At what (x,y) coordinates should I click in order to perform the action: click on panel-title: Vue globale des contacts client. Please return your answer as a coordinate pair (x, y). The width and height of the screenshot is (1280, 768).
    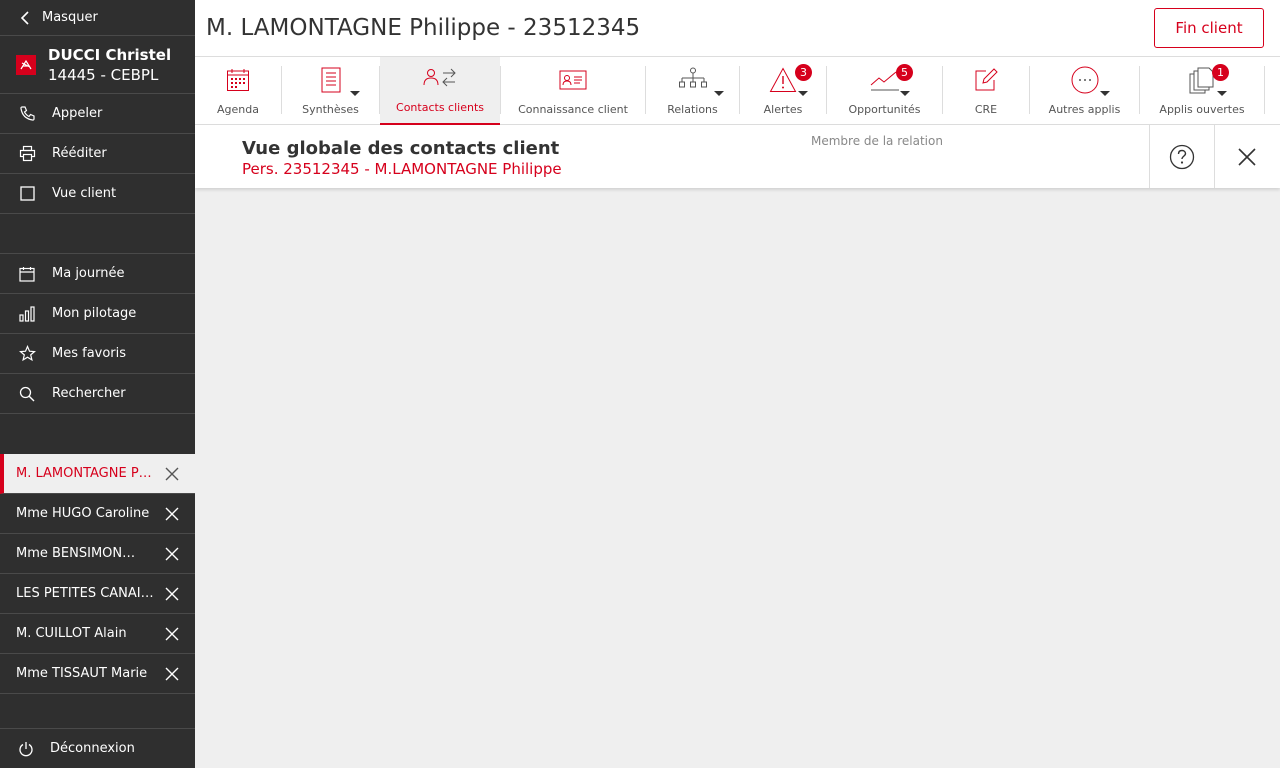
    Looking at the image, I should click on (401, 148).